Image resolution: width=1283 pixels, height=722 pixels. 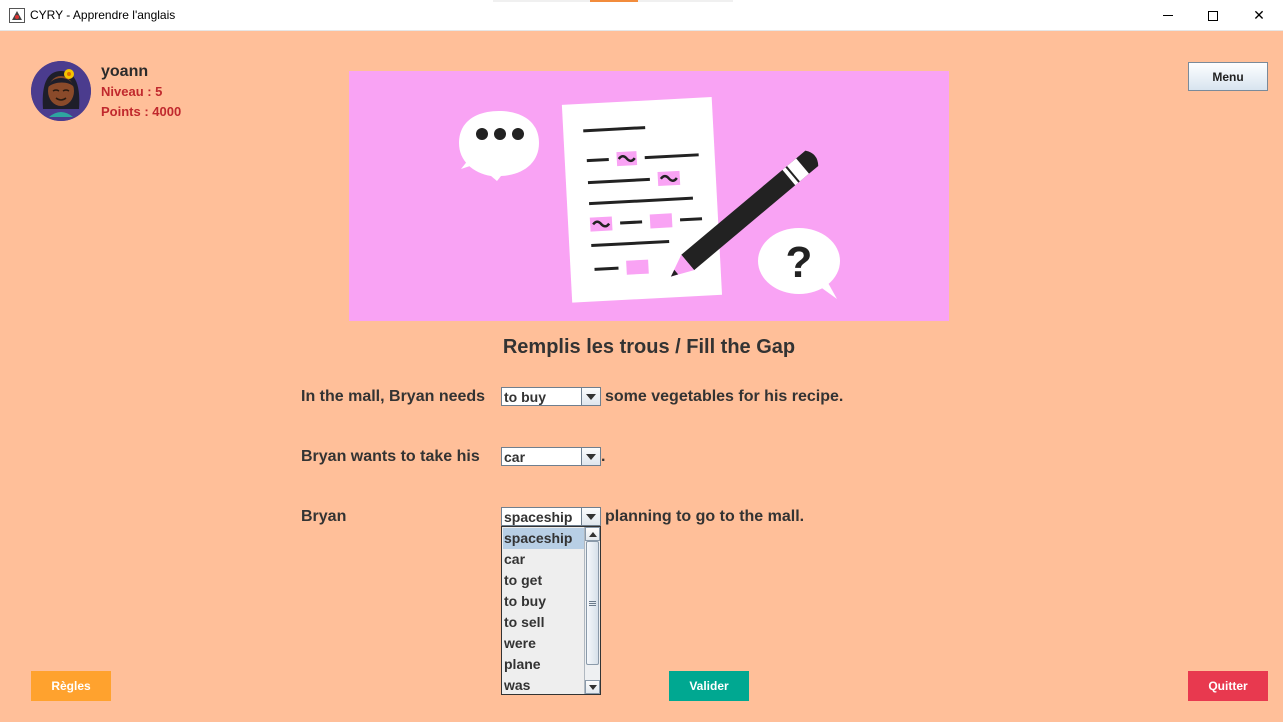 What do you see at coordinates (1168, 15) in the screenshot?
I see `minimize-icon` at bounding box center [1168, 15].